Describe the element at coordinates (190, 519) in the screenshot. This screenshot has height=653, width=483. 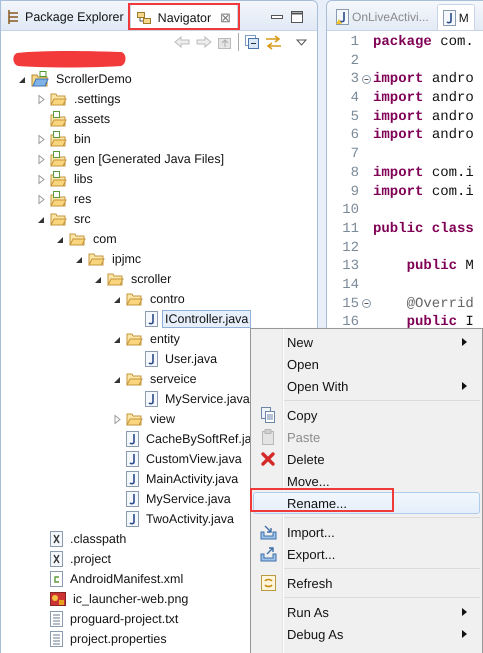
I see `tree-item: TwoActivity.java` at that location.